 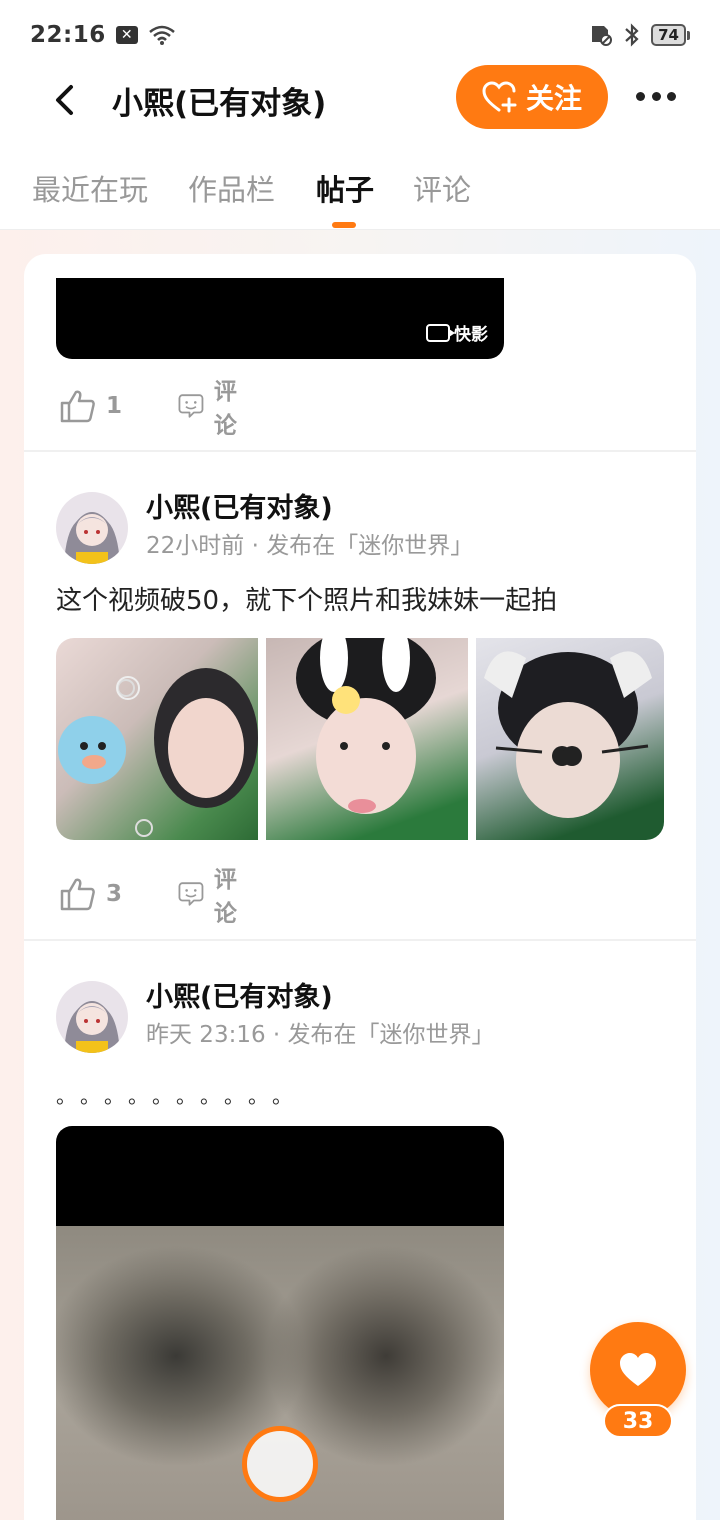 What do you see at coordinates (360, 100) in the screenshot?
I see `profile-header: 小熙(已有对象) 关注` at bounding box center [360, 100].